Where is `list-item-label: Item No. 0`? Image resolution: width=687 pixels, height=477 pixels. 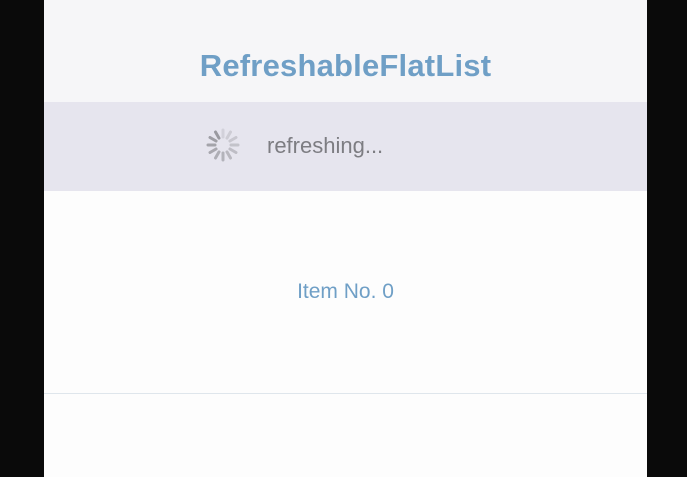
list-item-label: Item No. 0 is located at coordinates (345, 291).